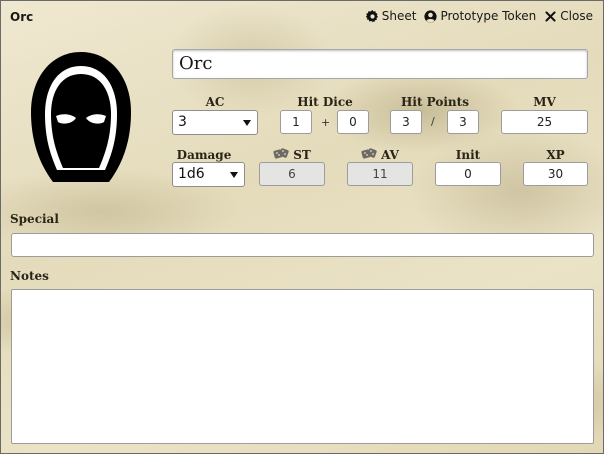 This screenshot has width=604, height=454. I want to click on hit-points-current-input: 3, so click(406, 122).